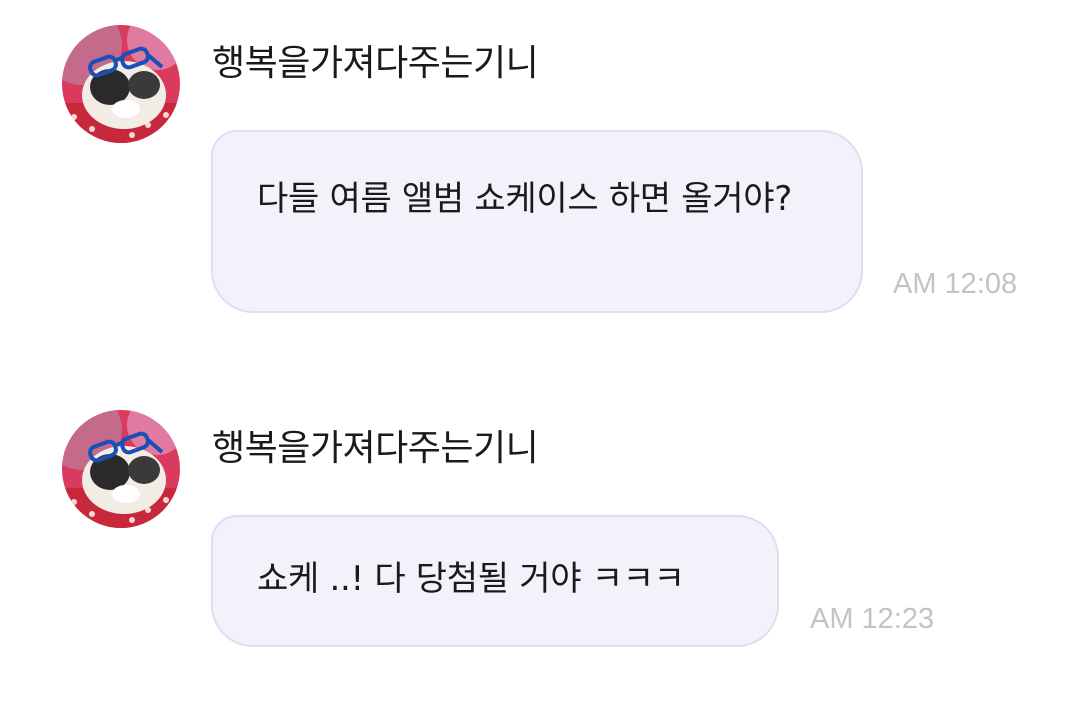 The image size is (1080, 703). What do you see at coordinates (872, 619) in the screenshot?
I see `message-timestamp: AM 12:23` at bounding box center [872, 619].